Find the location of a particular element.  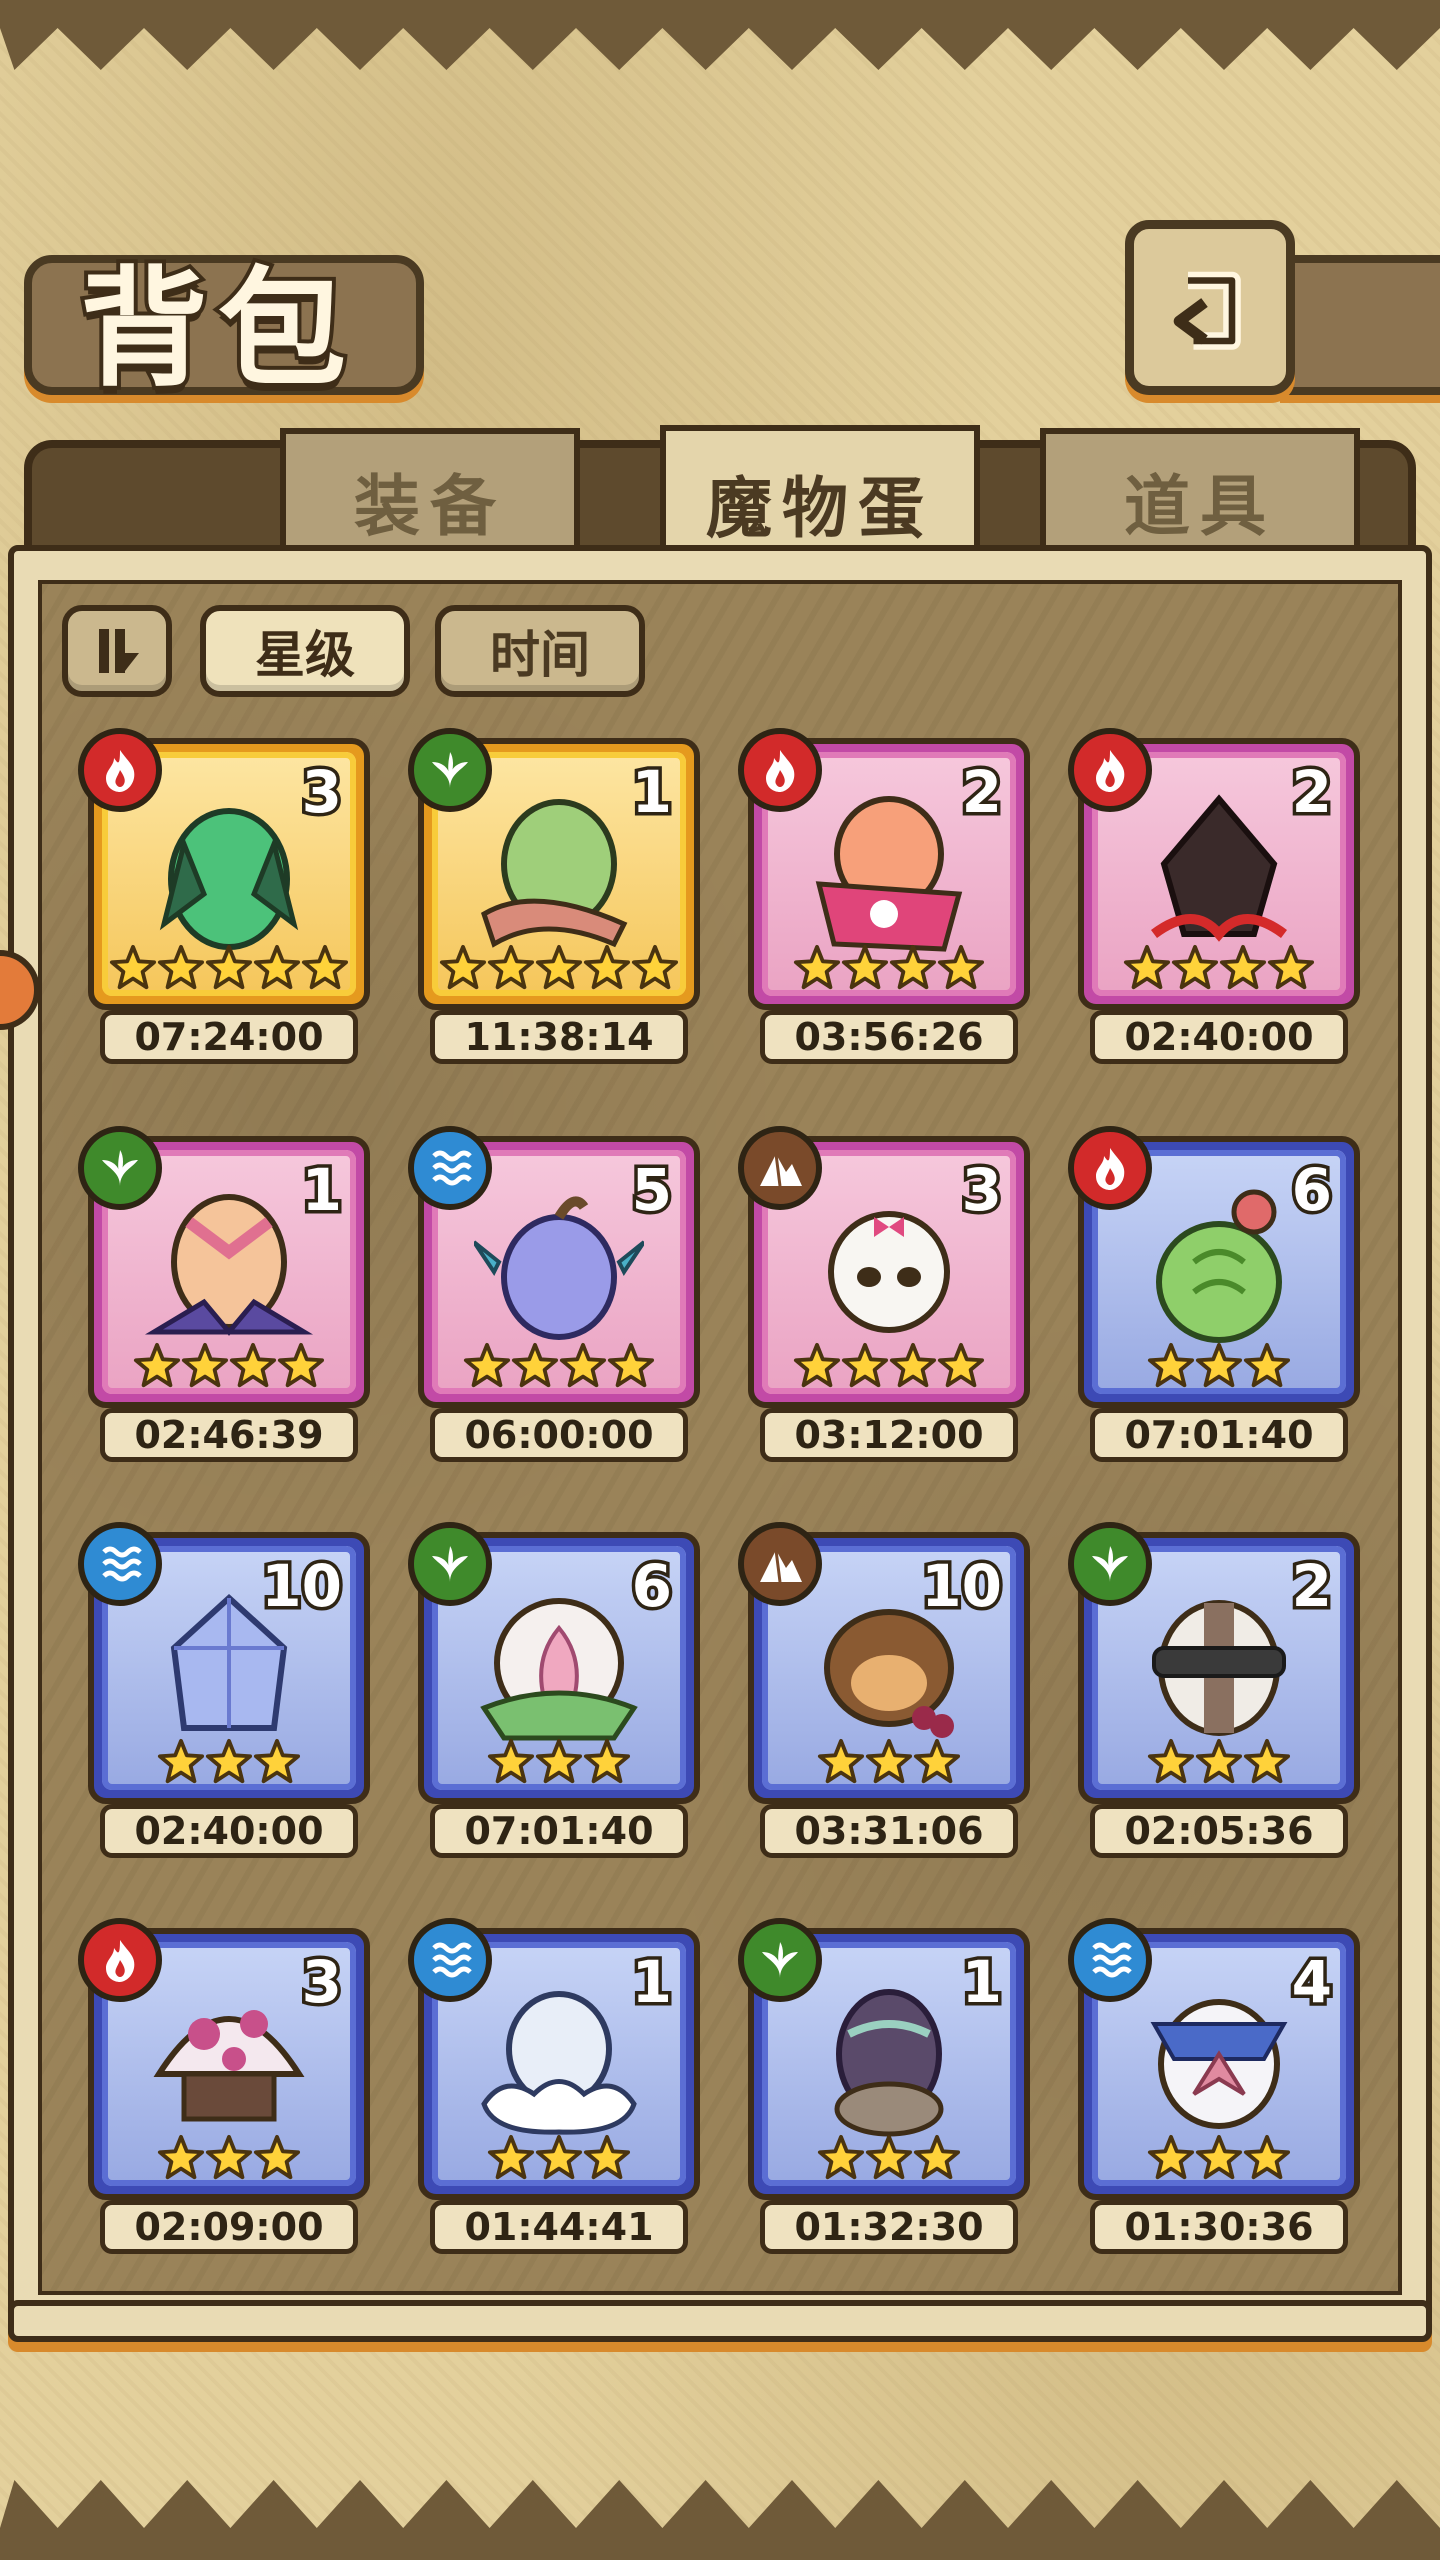

hatch-timer: 02:46:39 is located at coordinates (229, 1435).